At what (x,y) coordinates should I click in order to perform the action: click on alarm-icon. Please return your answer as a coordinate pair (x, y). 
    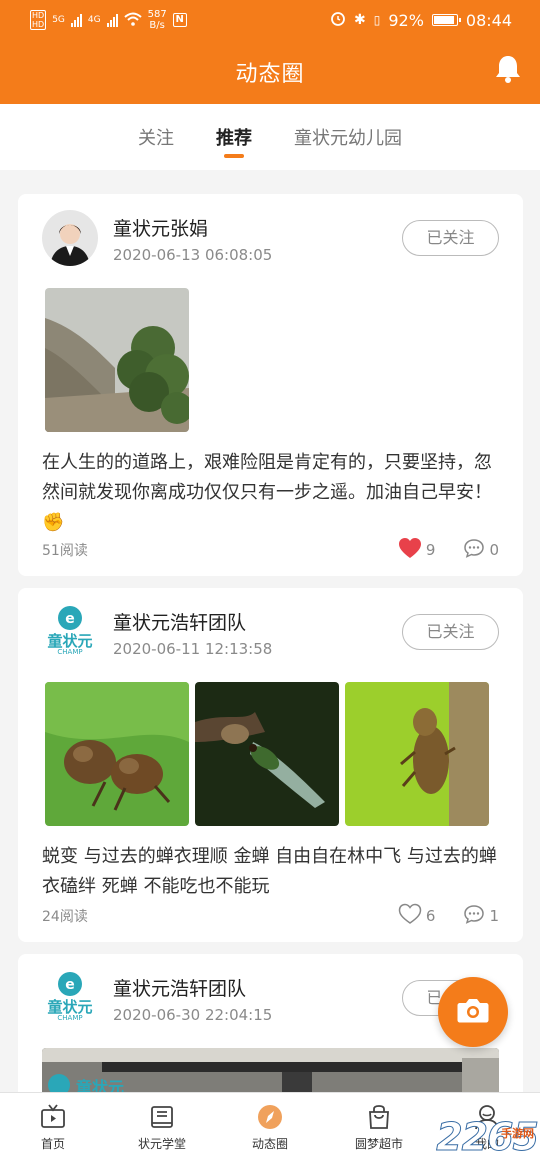
    Looking at the image, I should click on (338, 20).